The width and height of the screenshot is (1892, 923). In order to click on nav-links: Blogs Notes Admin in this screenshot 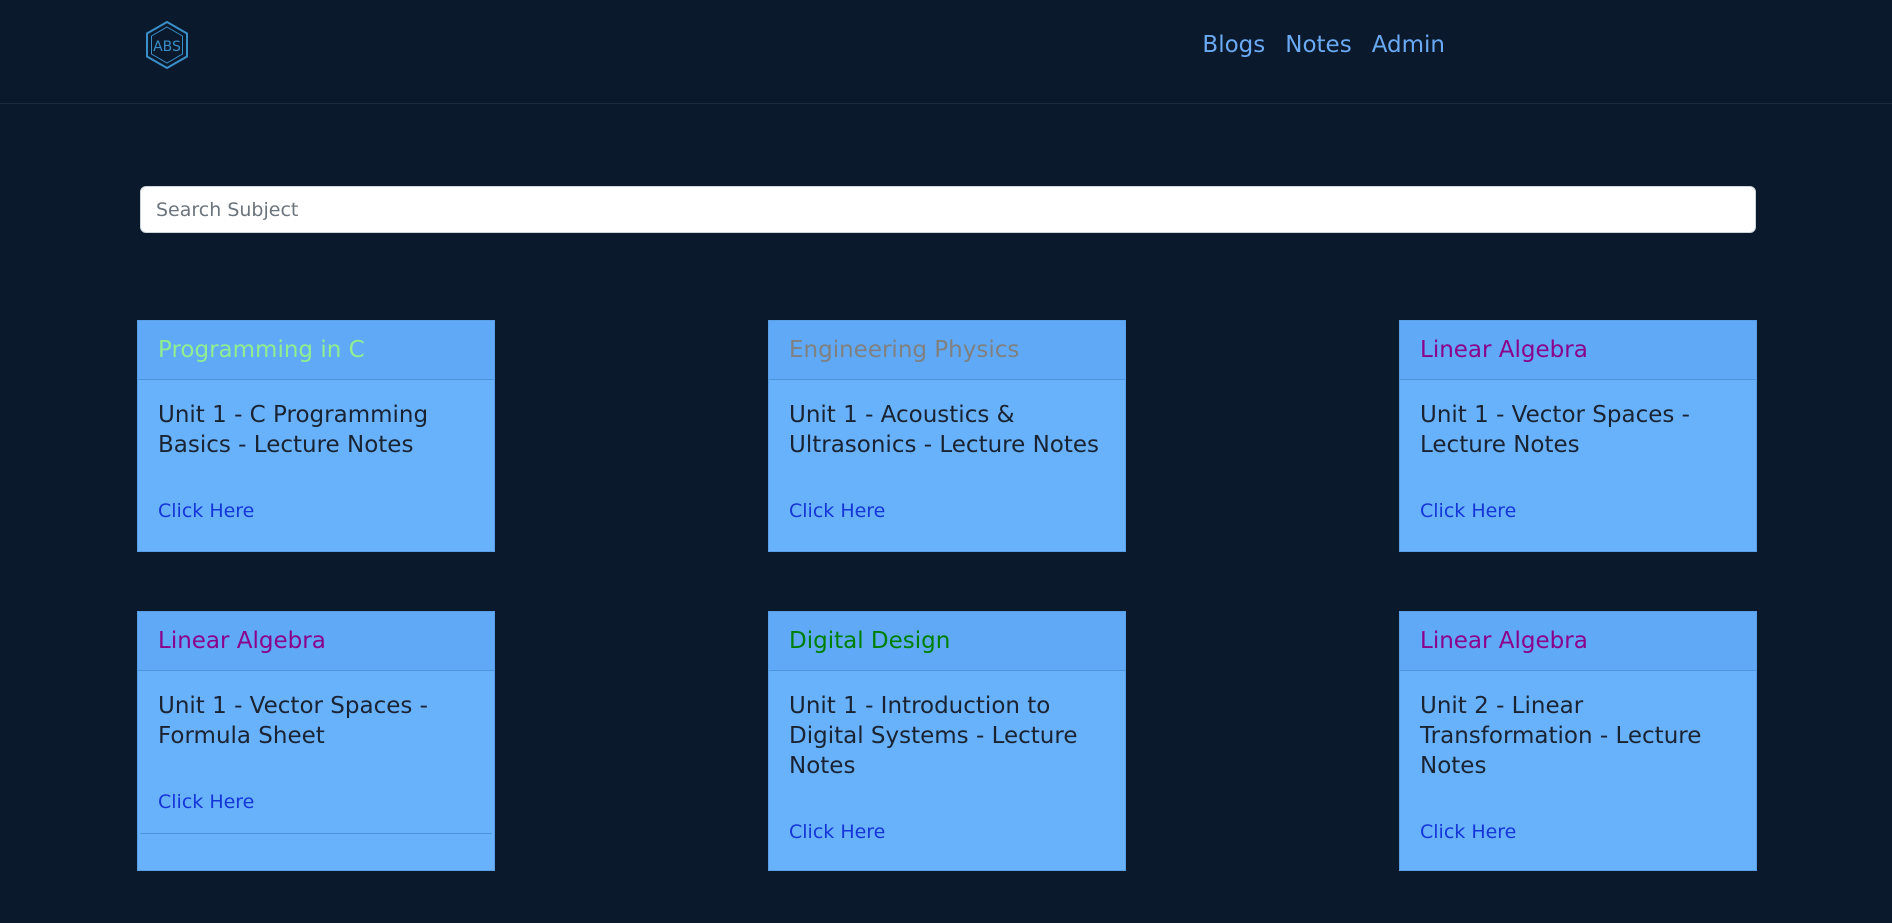, I will do `click(1323, 45)`.